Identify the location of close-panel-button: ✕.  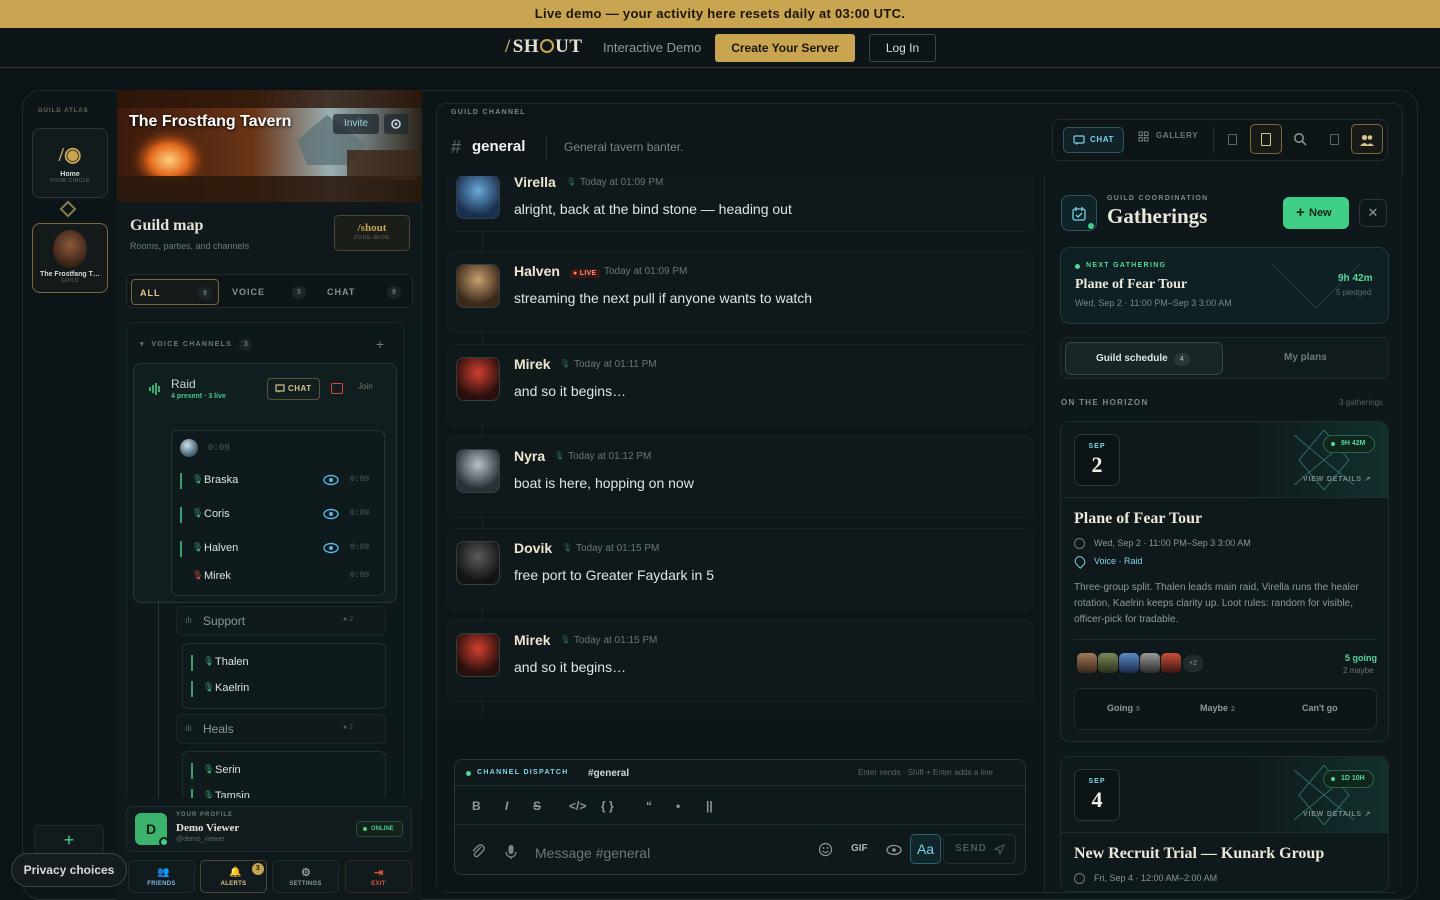
(1373, 213).